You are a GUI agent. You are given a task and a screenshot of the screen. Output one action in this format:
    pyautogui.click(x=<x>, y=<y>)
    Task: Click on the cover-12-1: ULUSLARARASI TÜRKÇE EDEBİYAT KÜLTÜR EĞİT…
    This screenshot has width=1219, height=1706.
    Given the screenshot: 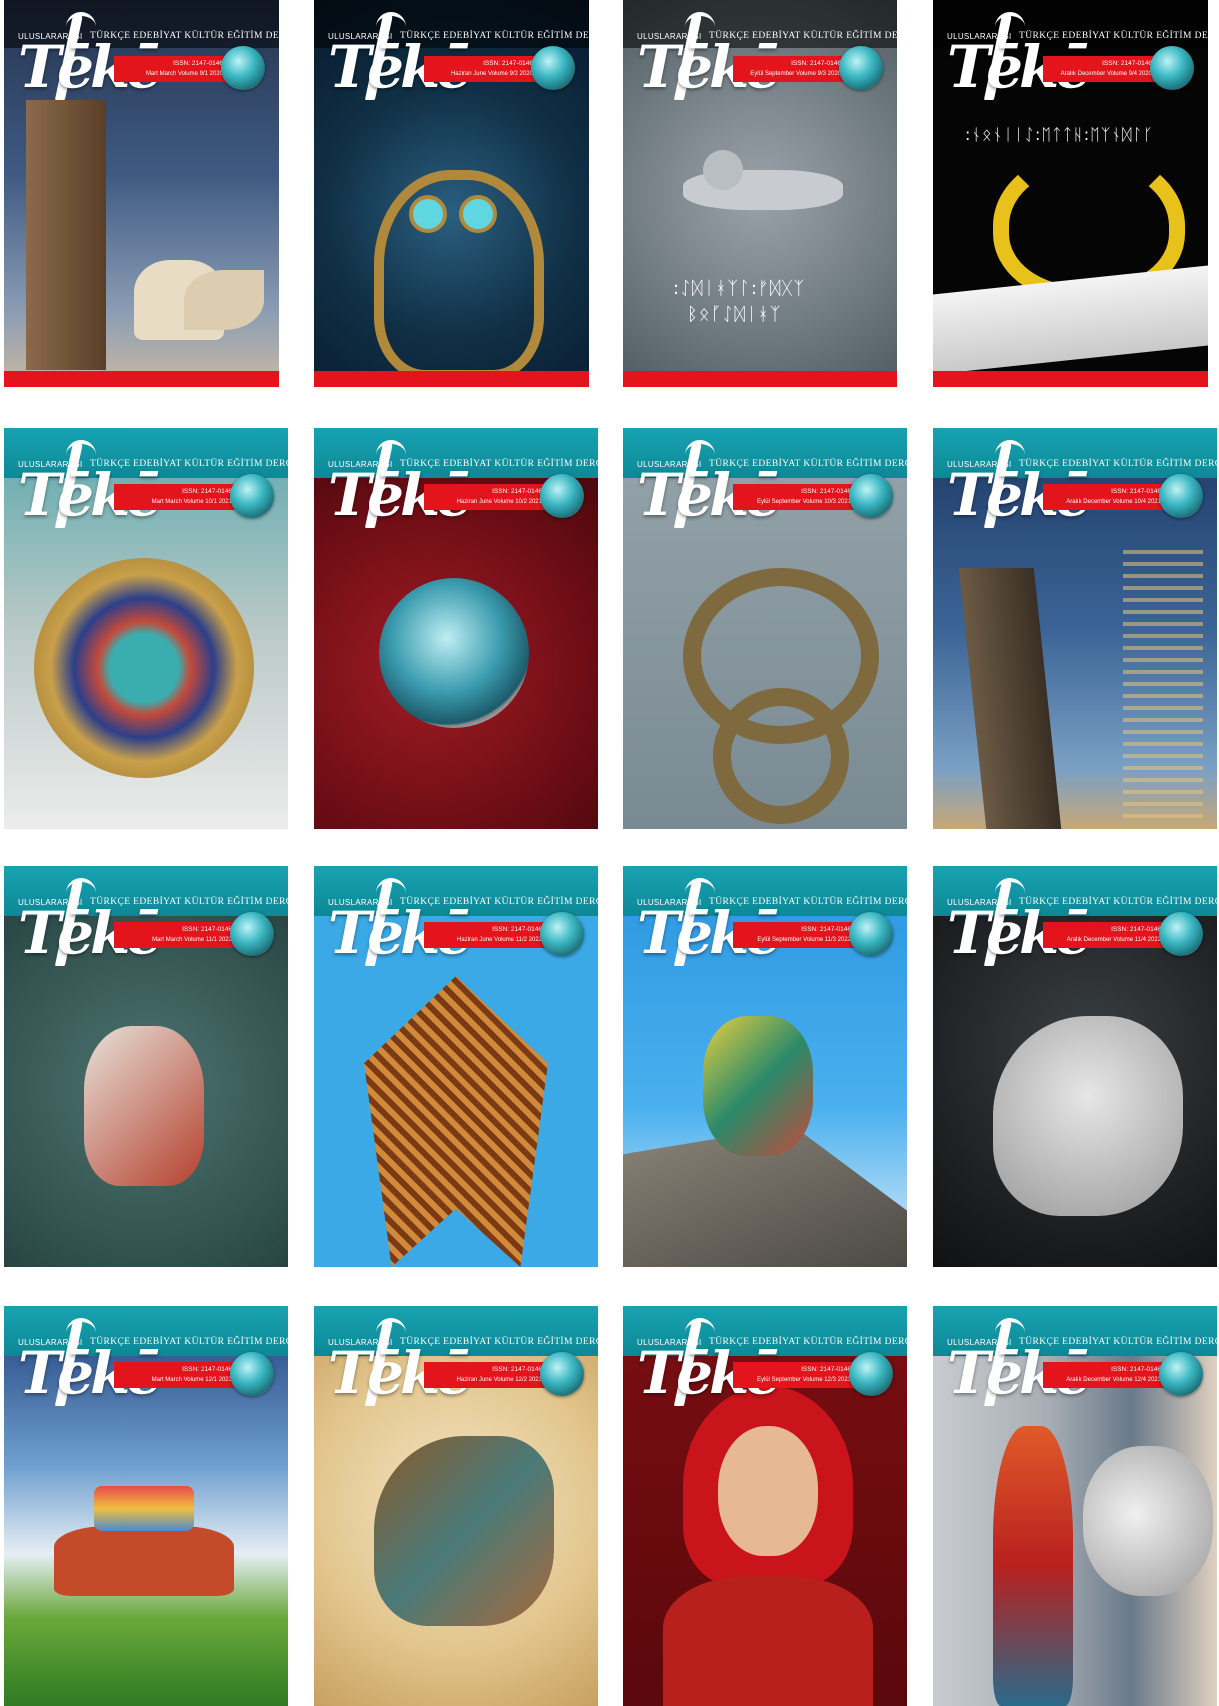 What is the action you would take?
    pyautogui.click(x=146, y=1506)
    